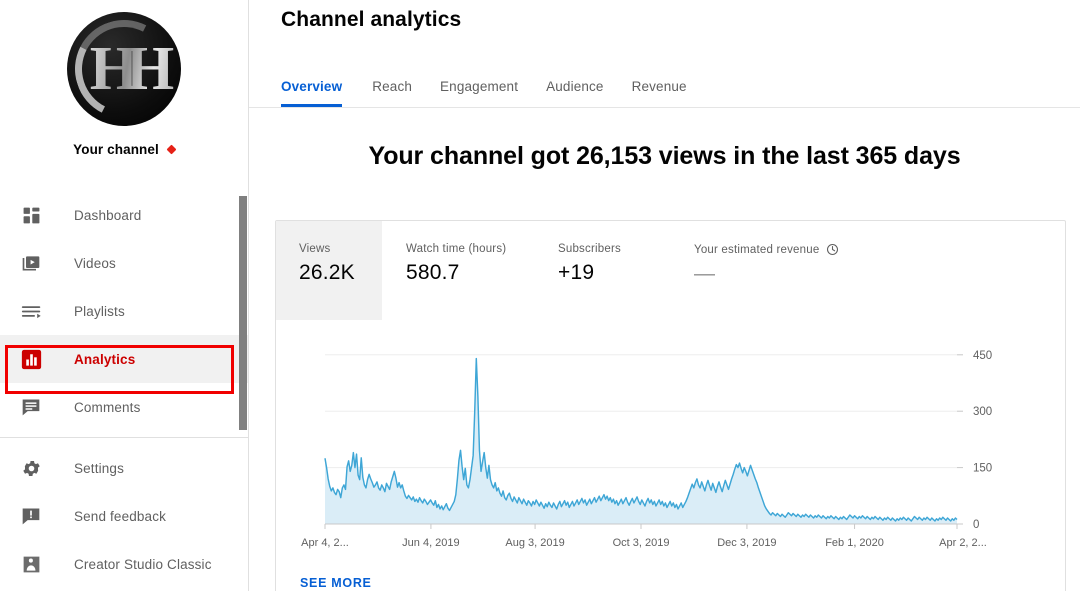 This screenshot has height=591, width=1080. Describe the element at coordinates (105, 359) in the screenshot. I see `sidebar-item-label: Analytics` at that location.